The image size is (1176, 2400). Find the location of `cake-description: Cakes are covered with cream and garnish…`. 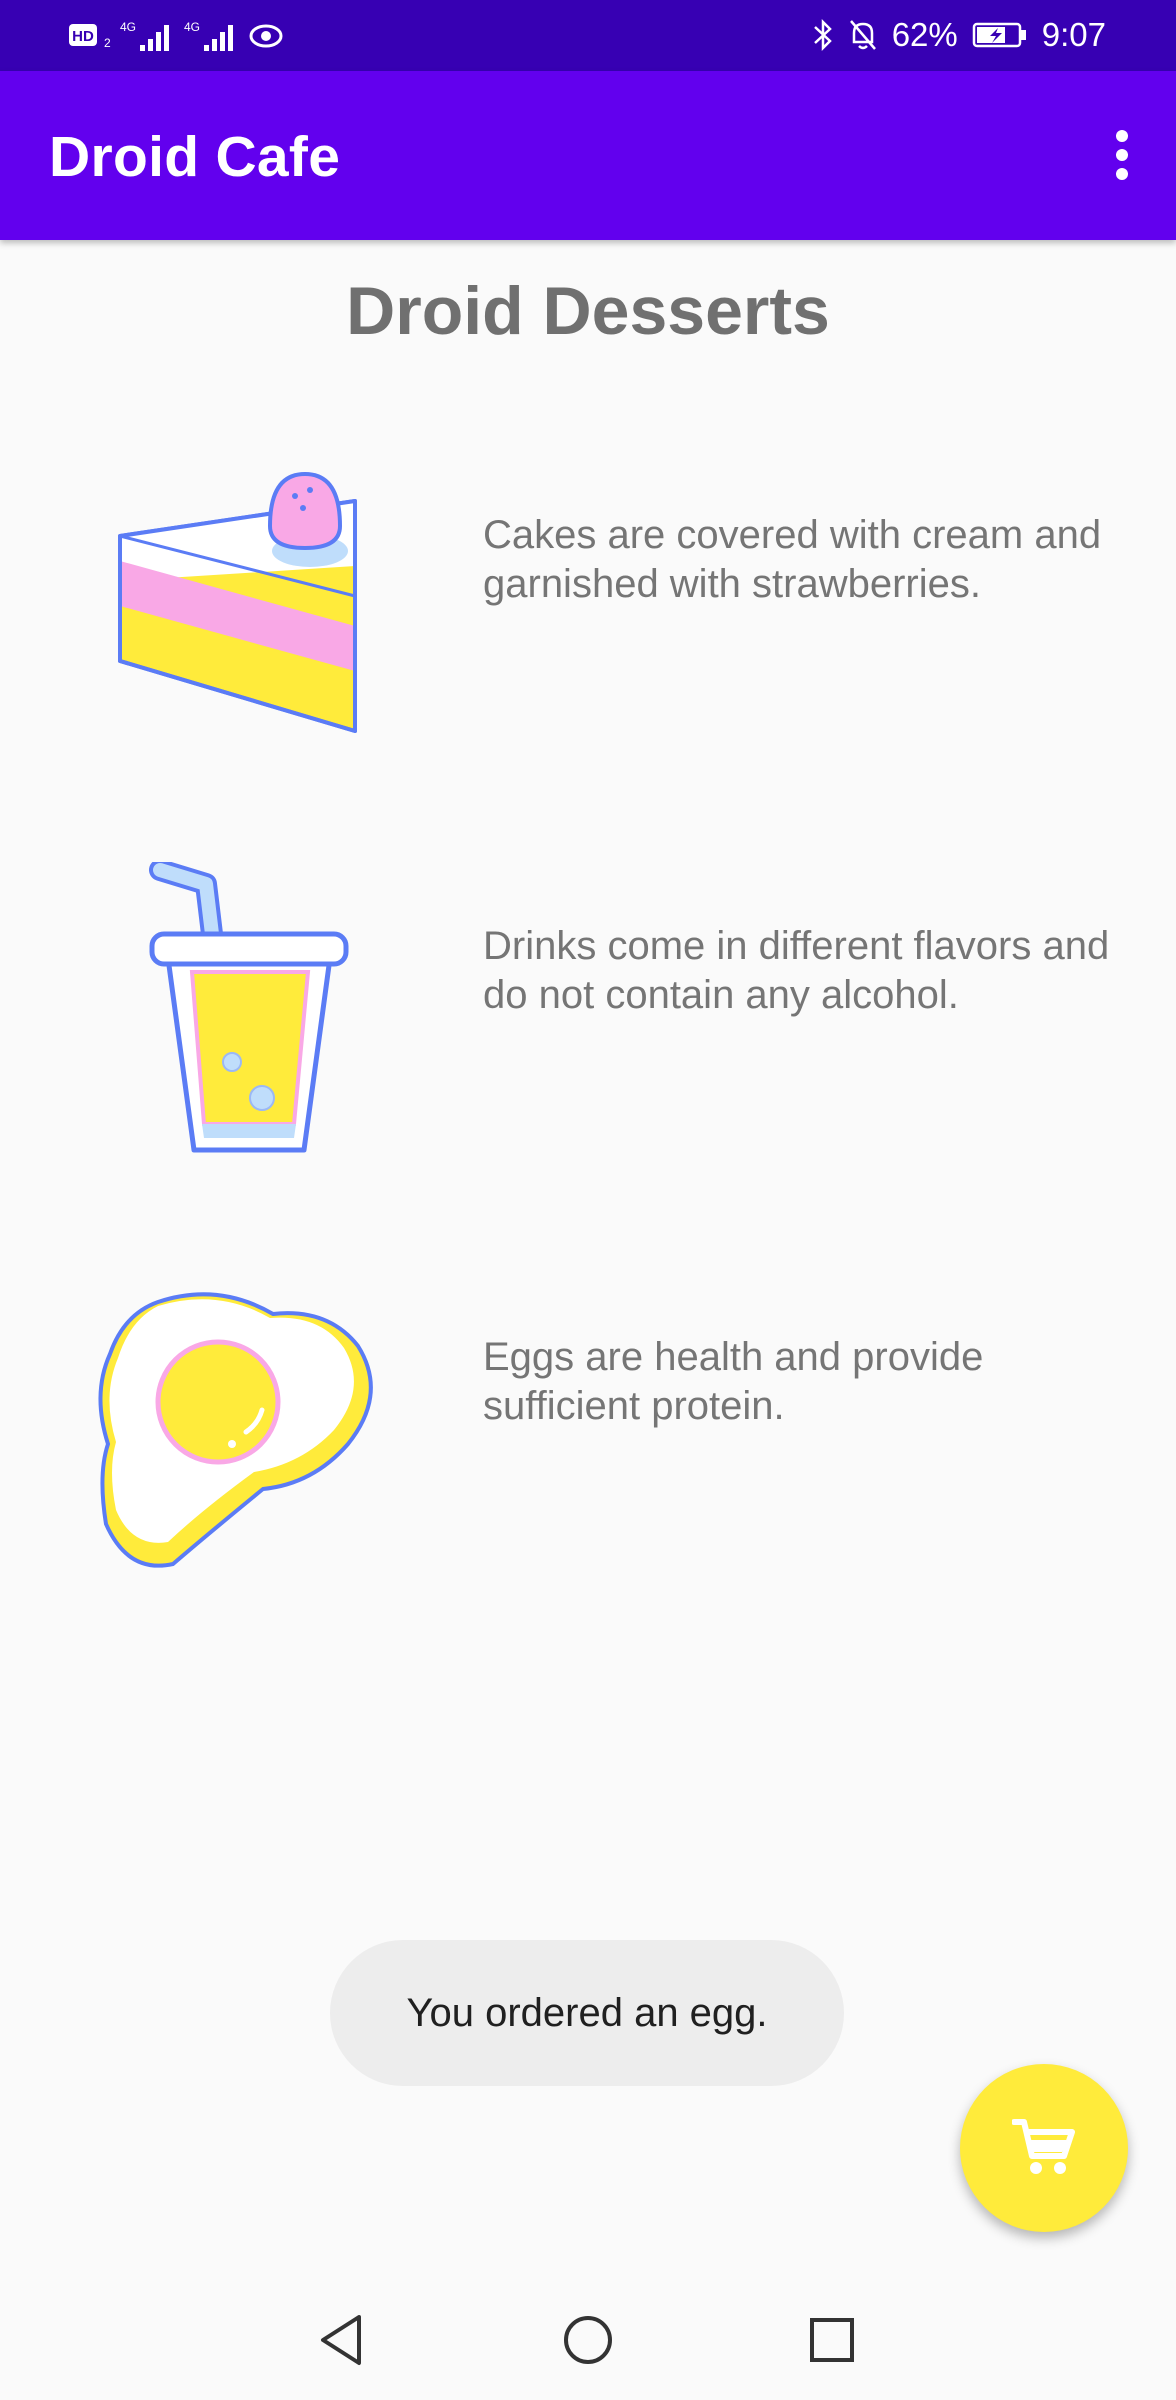

cake-description: Cakes are covered with cream and garnish… is located at coordinates (792, 559).